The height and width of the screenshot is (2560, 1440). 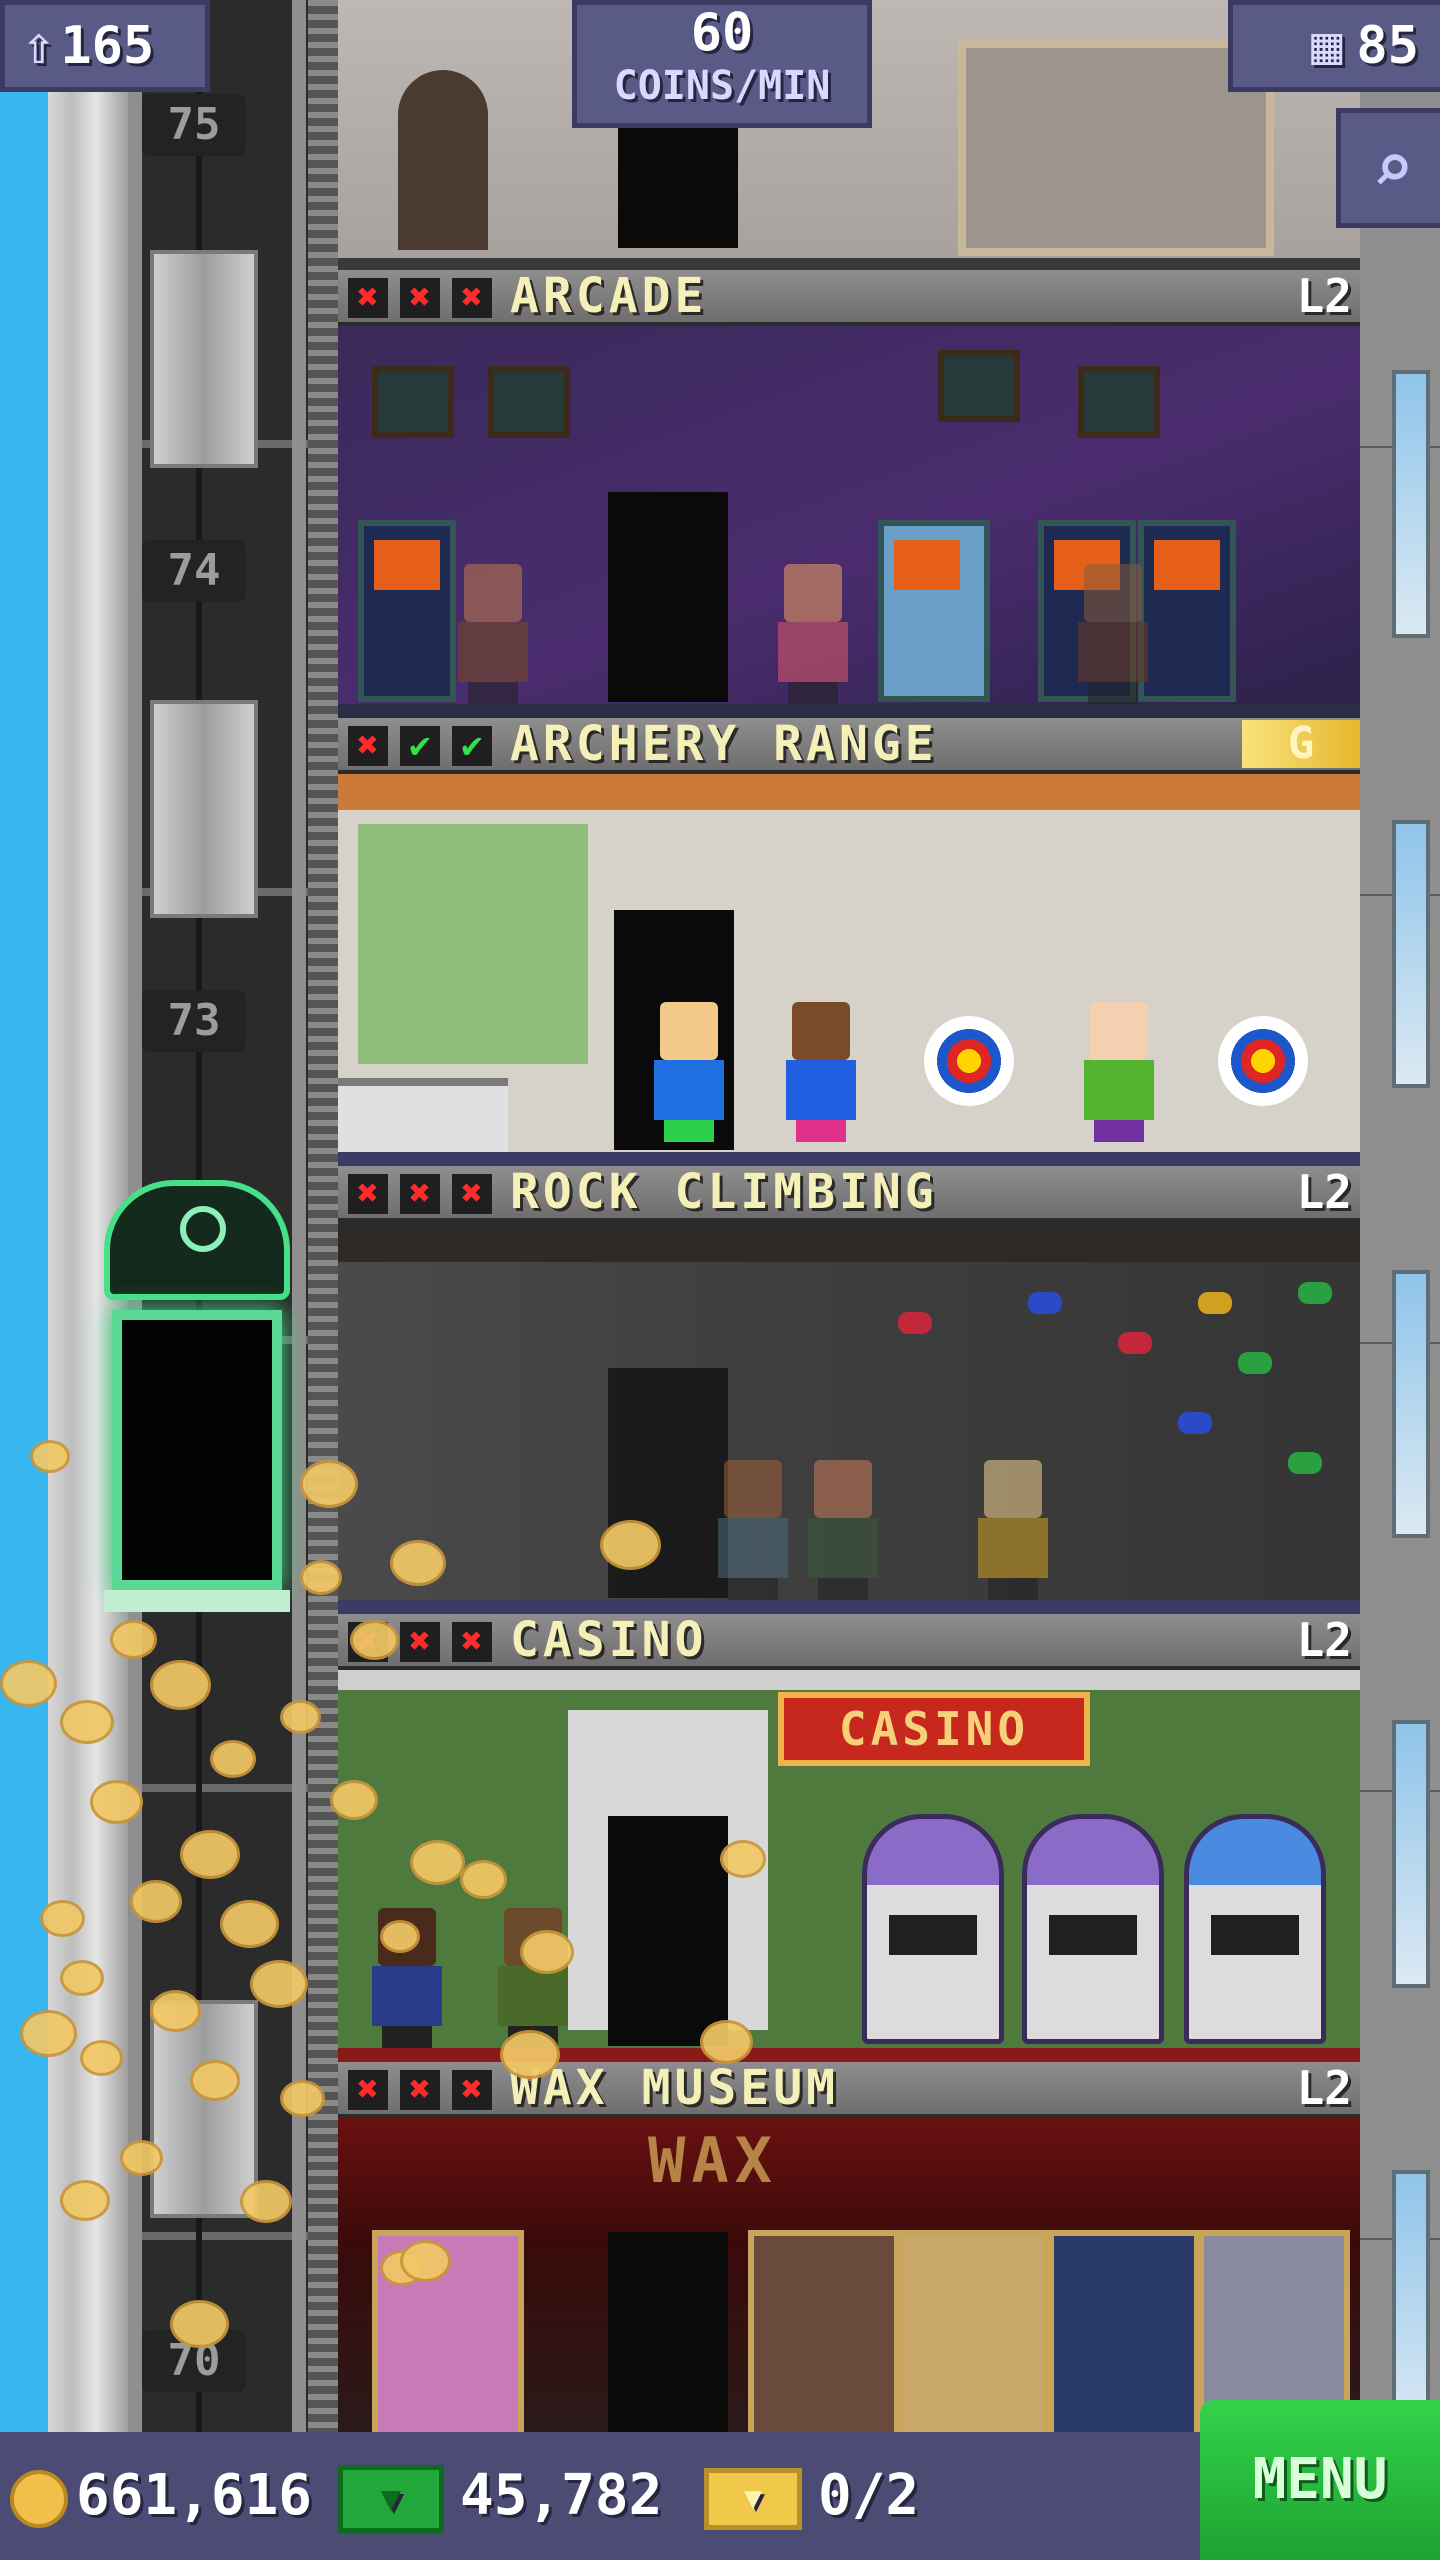 I want to click on room-door, so click(x=668, y=1931).